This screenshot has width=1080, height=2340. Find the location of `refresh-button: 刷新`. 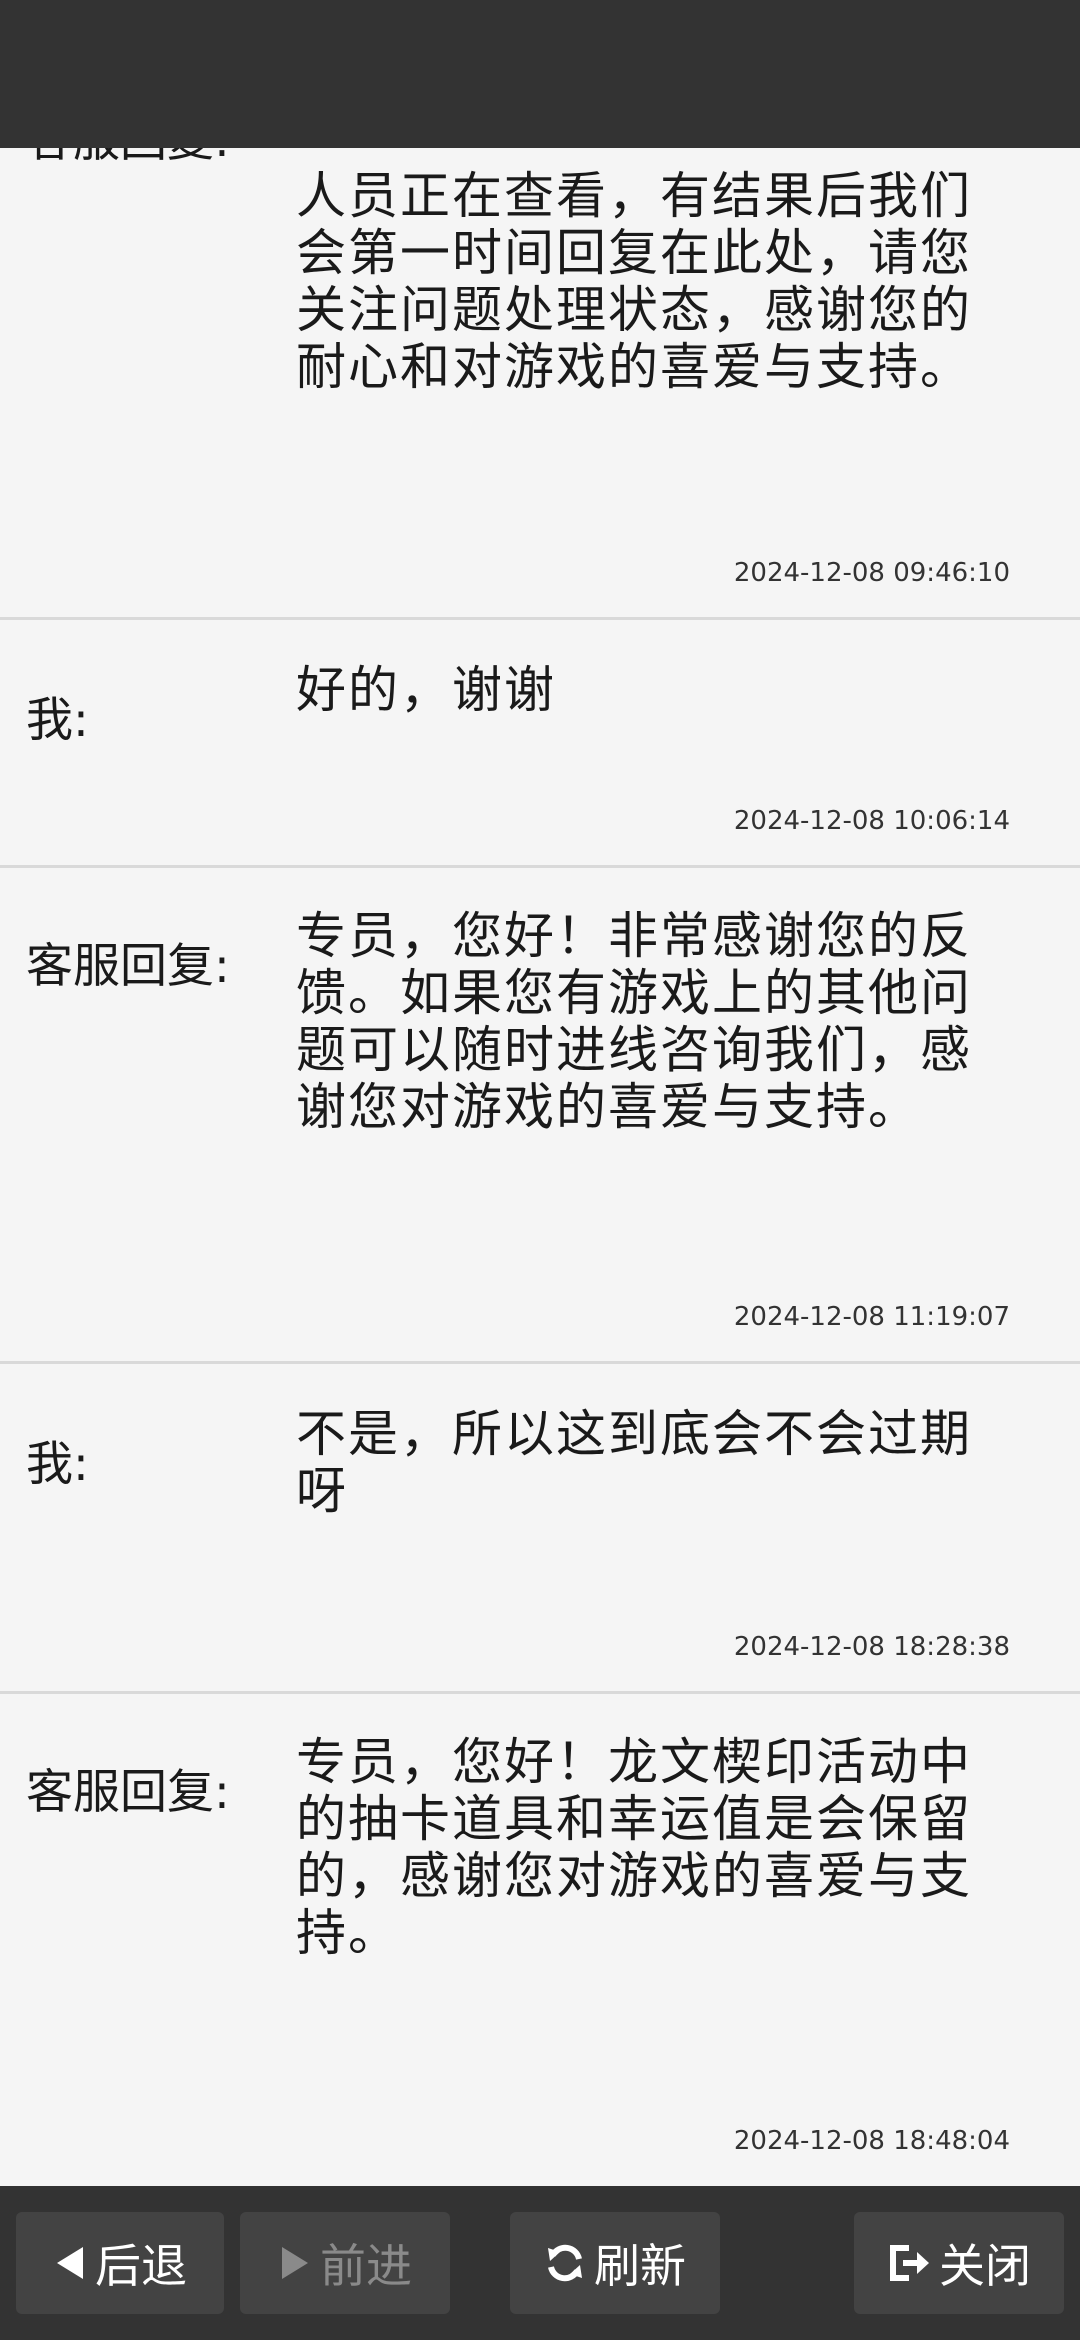

refresh-button: 刷新 is located at coordinates (615, 2263).